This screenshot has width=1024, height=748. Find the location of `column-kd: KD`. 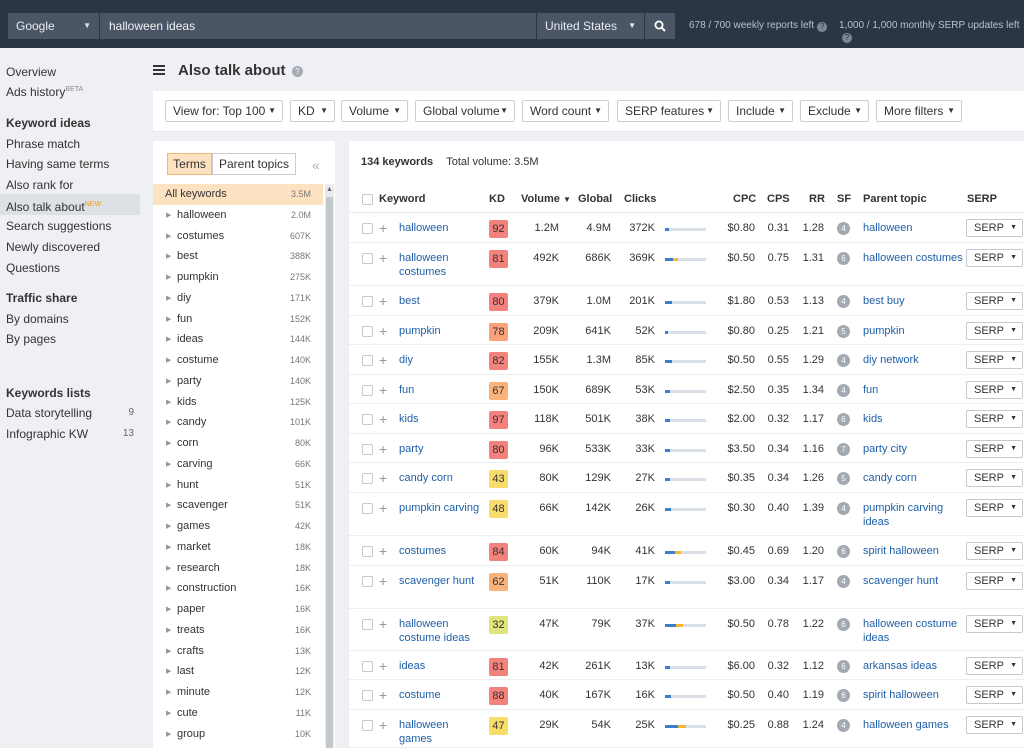

column-kd: KD is located at coordinates (497, 199).